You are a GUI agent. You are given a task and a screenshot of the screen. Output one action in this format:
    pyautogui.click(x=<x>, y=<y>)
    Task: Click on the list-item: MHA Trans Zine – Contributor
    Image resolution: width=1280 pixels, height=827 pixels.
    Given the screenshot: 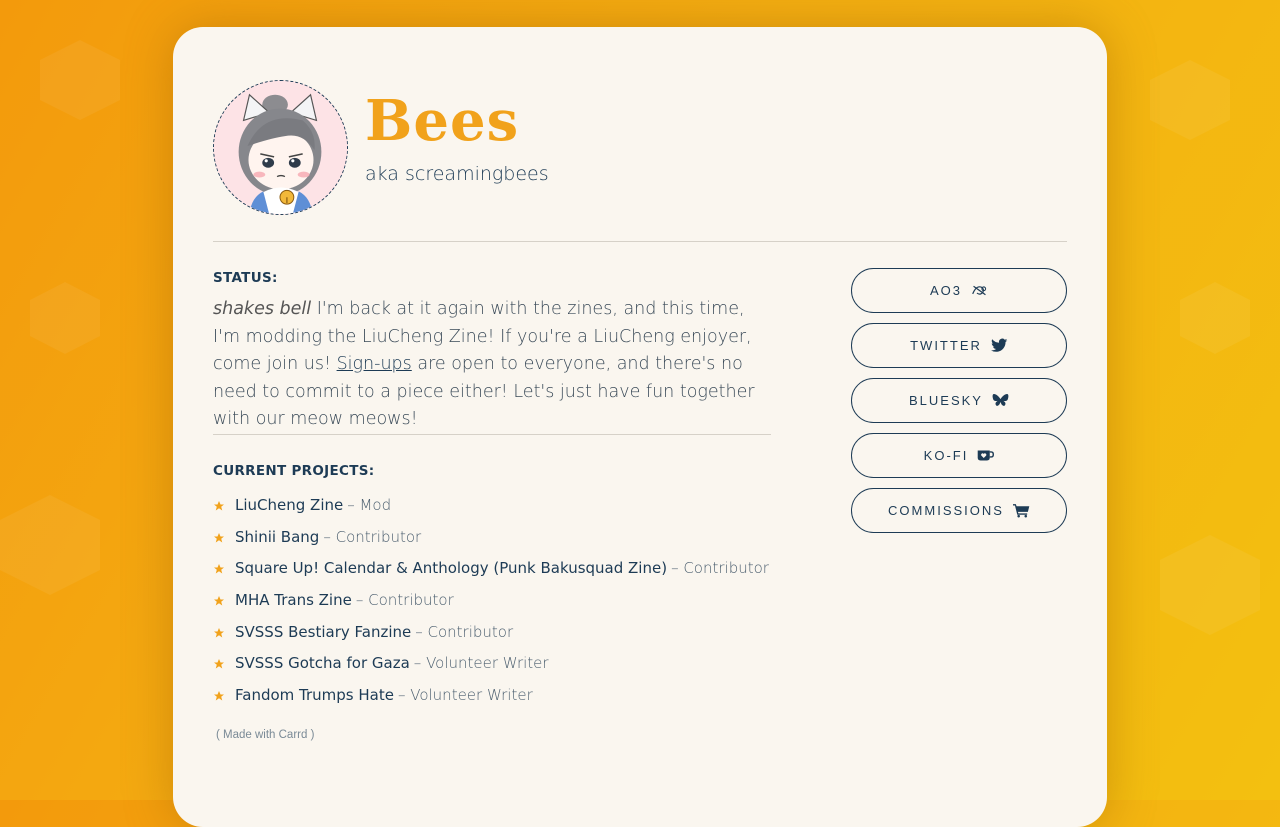 What is the action you would take?
    pyautogui.click(x=491, y=600)
    